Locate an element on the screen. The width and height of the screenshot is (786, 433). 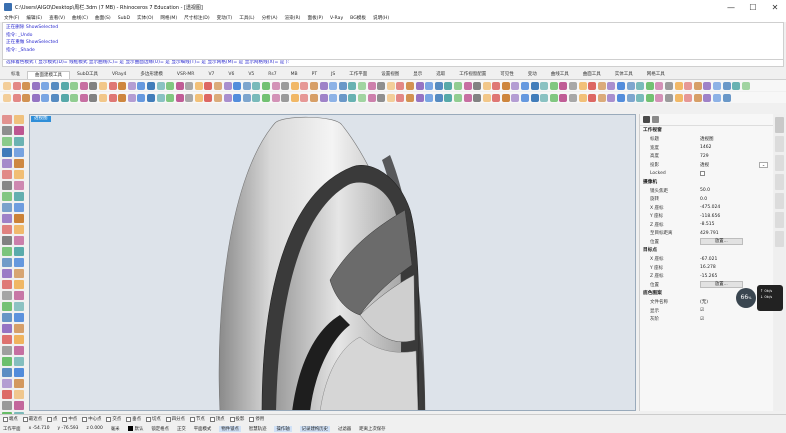
zoom-badge: 66% is located at coordinates (746, 298).